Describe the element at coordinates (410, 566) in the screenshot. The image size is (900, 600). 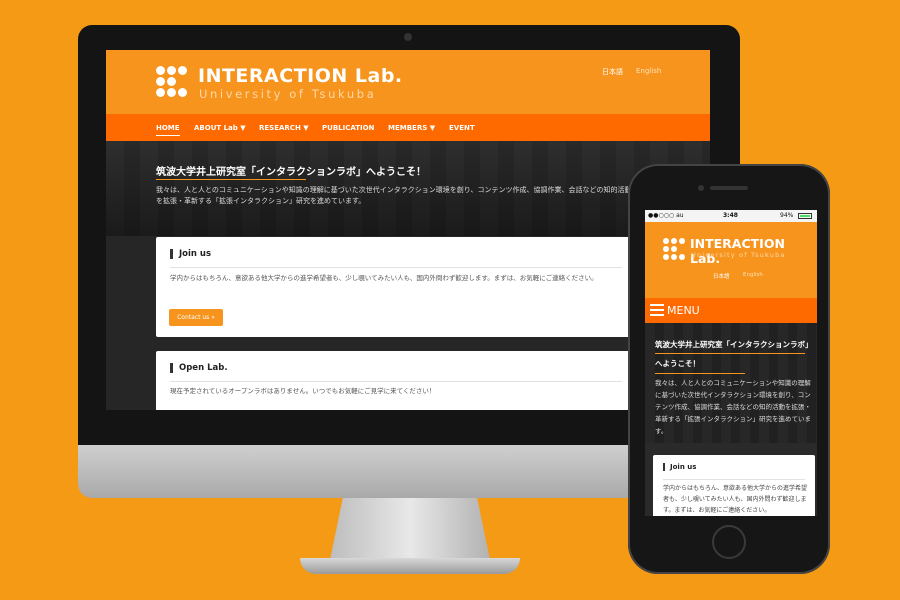
I see `monitor-stand-base` at that location.